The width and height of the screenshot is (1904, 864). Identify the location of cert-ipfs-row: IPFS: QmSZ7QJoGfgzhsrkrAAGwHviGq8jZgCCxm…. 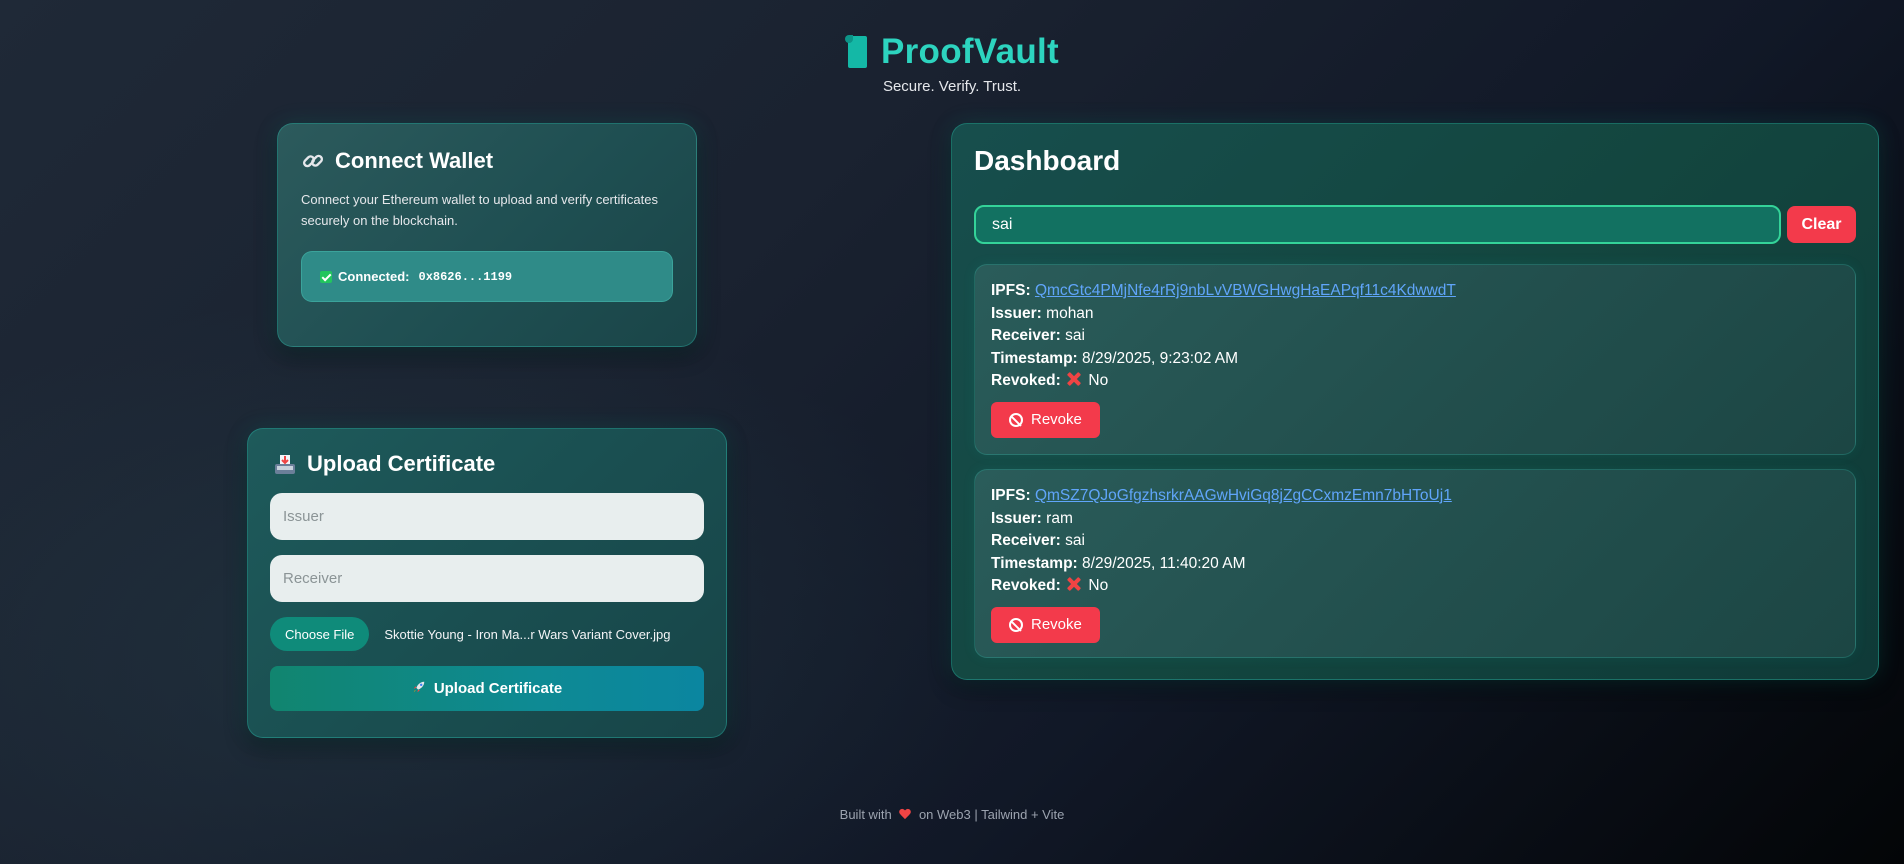
(1415, 496).